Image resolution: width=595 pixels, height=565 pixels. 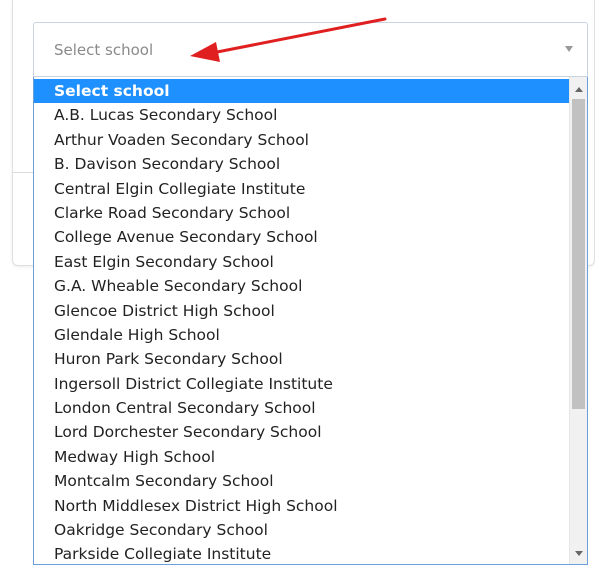 What do you see at coordinates (302, 408) in the screenshot?
I see `option-item: London Central Secondary School` at bounding box center [302, 408].